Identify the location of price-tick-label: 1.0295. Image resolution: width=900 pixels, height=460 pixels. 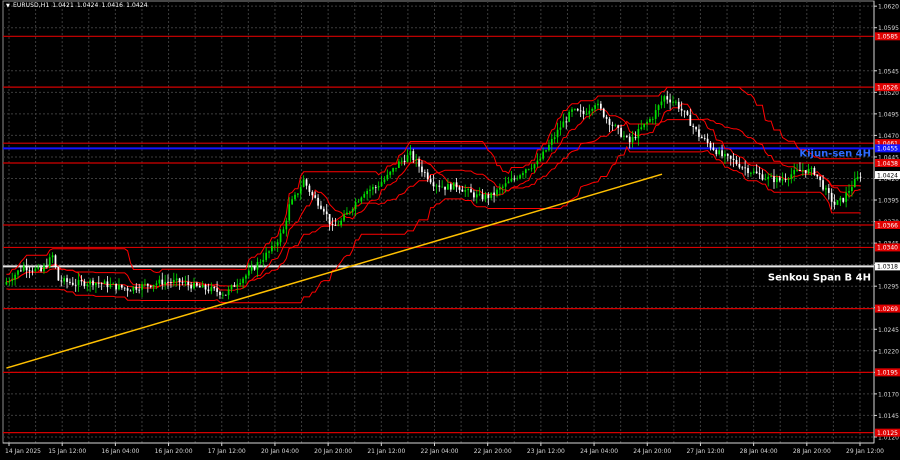
(888, 287).